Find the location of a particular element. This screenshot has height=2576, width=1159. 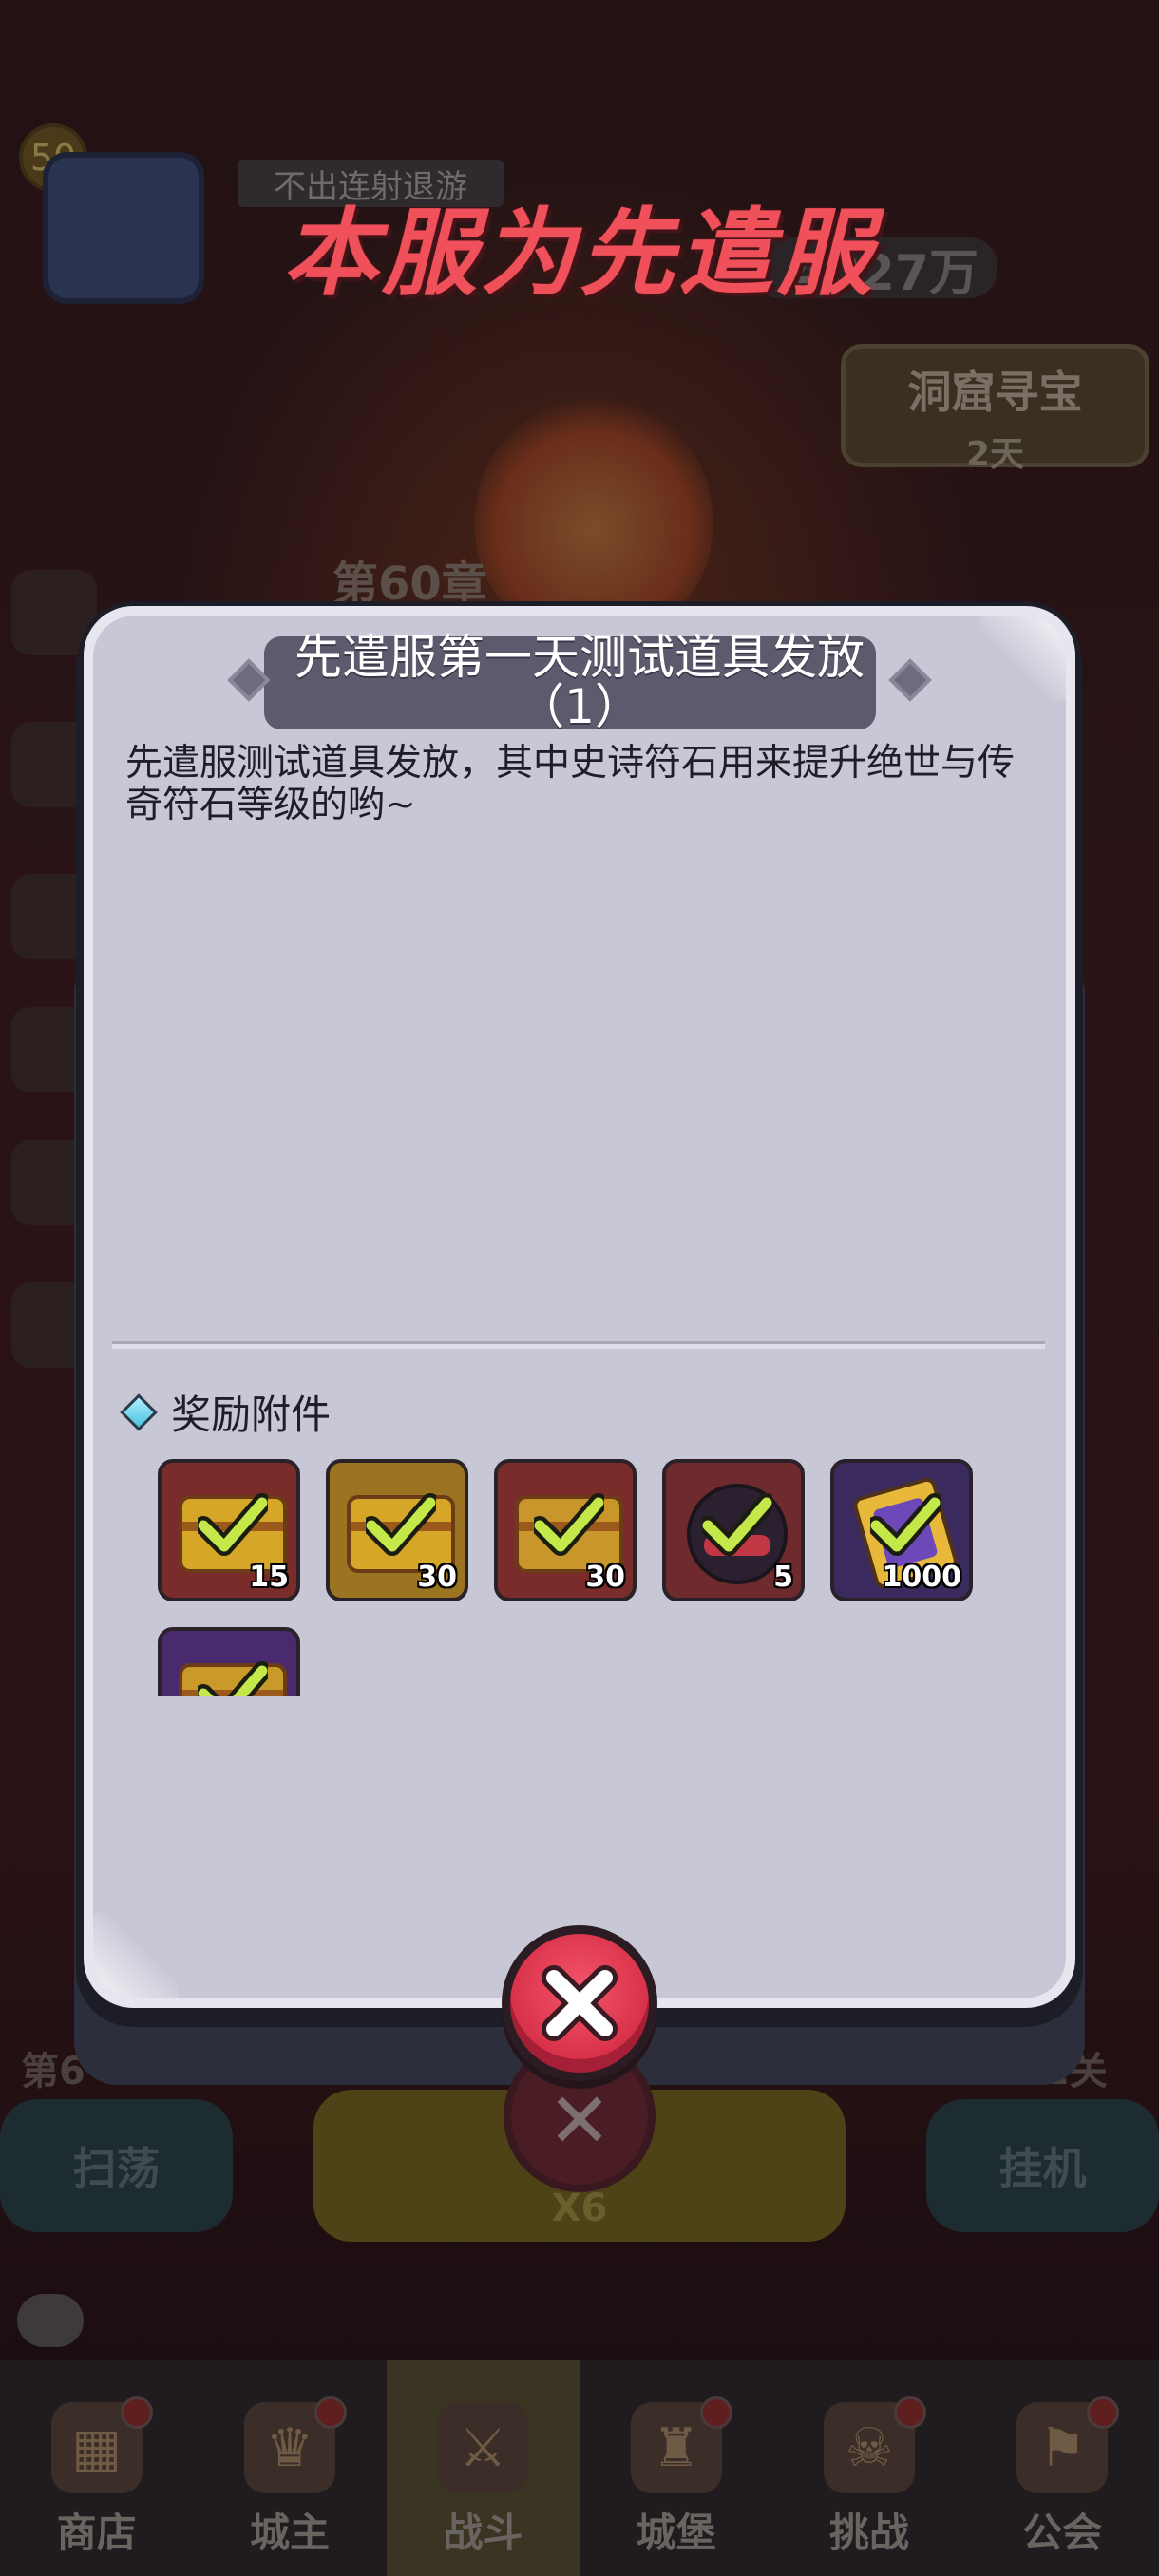

battle-count: X6 is located at coordinates (579, 2208).